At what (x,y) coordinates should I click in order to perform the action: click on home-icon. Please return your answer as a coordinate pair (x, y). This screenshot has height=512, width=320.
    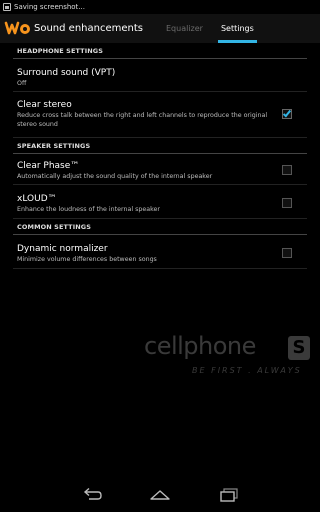
    Looking at the image, I should click on (160, 495).